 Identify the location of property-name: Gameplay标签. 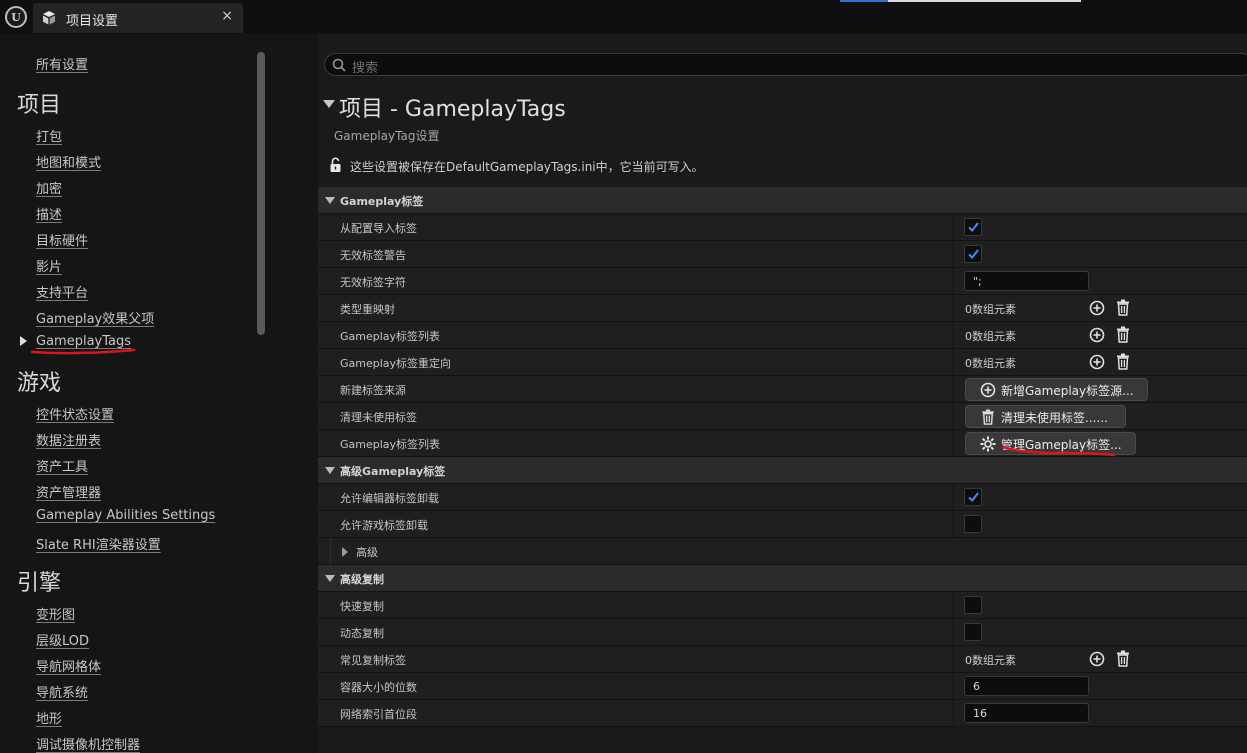
(382, 201).